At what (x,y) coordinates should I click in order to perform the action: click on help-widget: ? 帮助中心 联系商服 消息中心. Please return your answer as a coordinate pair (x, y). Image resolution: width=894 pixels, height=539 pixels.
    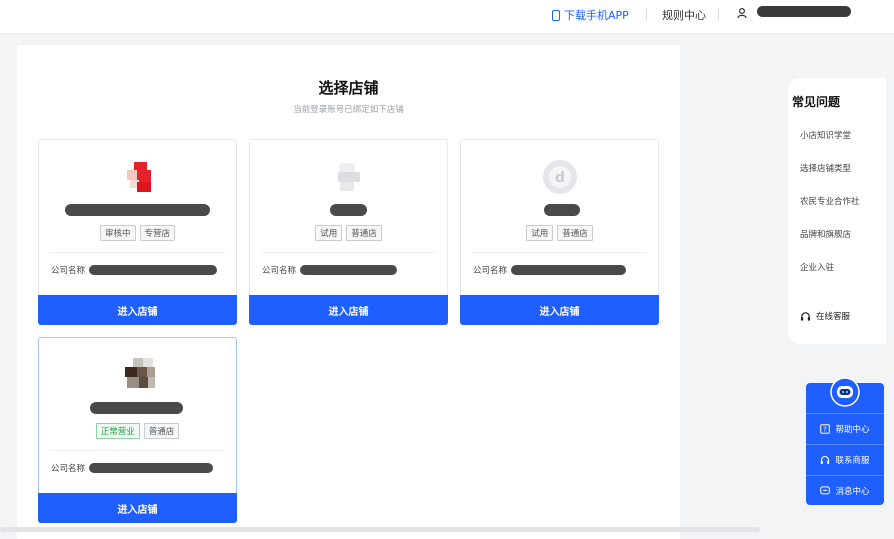
    Looking at the image, I should click on (845, 441).